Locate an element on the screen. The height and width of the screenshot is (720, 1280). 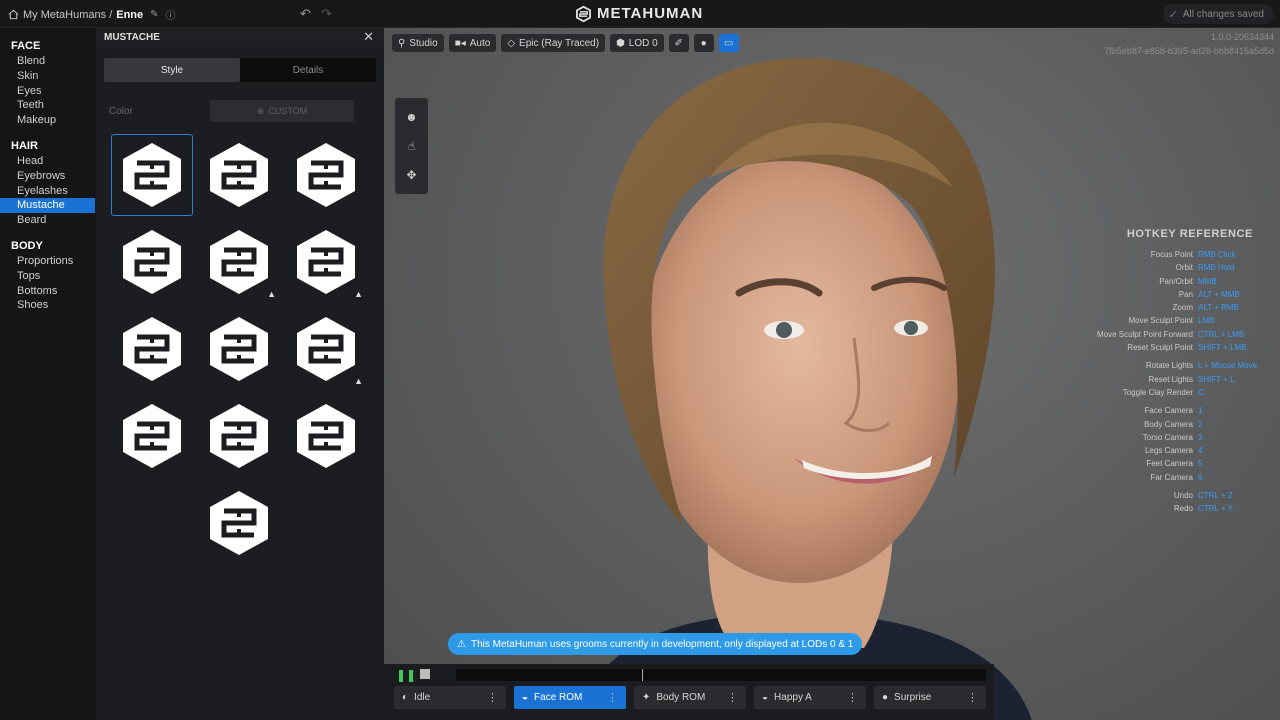
camera-button: ■◂ Auto is located at coordinates (472, 43).